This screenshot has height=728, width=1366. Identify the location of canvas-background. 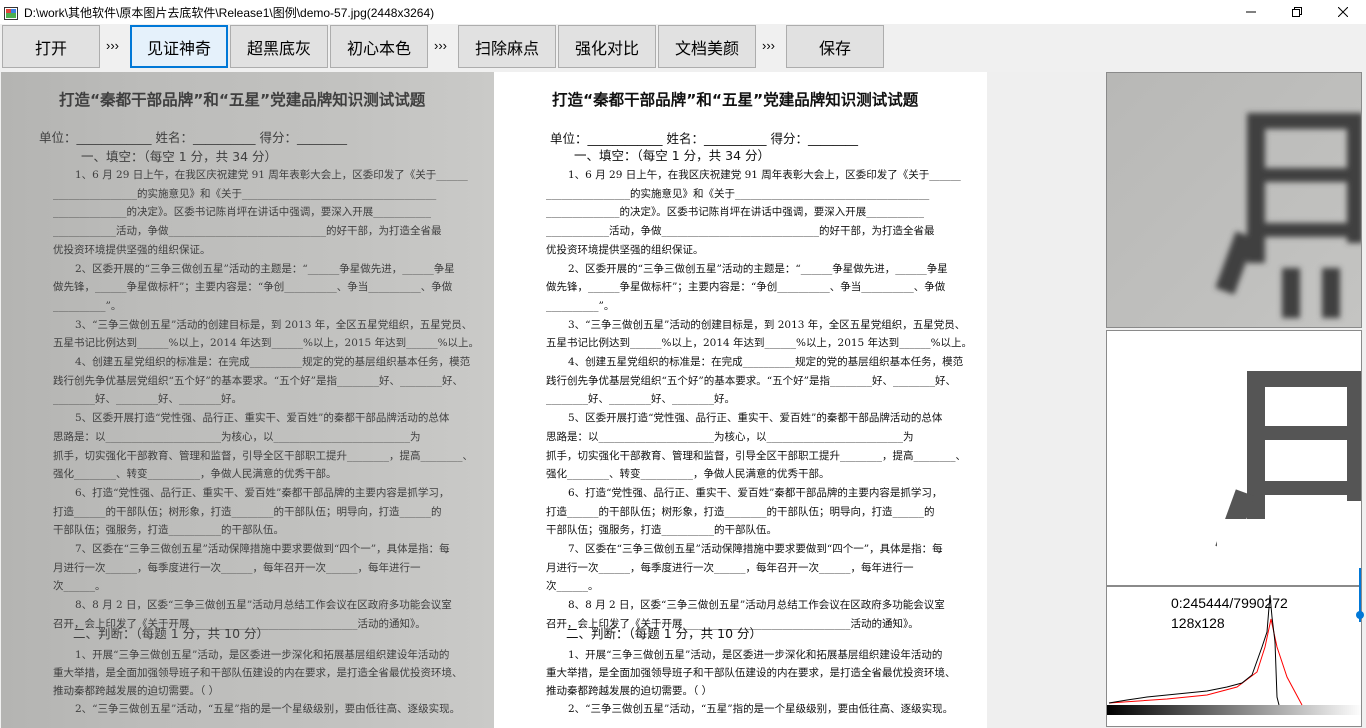
(1046, 400).